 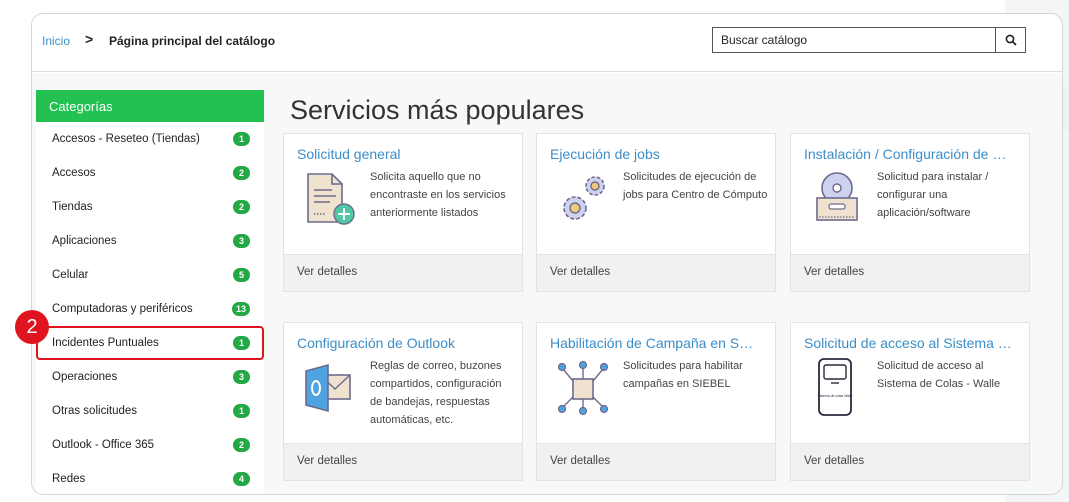 I want to click on category-item: Outlook - Office 365 2, so click(x=150, y=445).